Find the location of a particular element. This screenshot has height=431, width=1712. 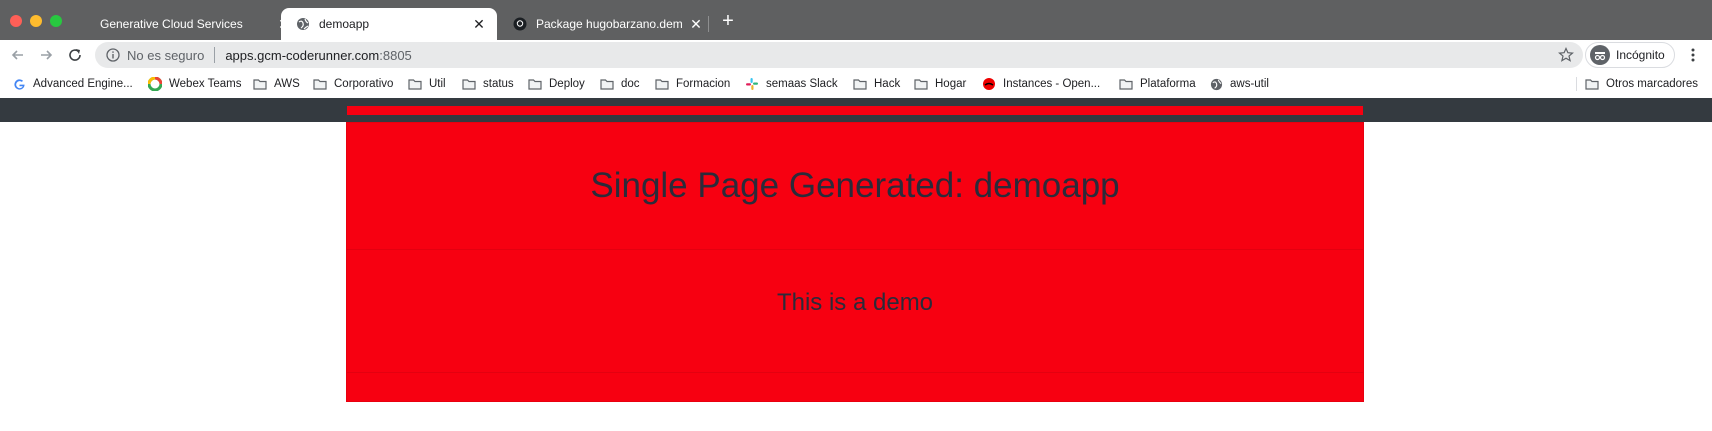

page-heading: Single Page Generated: demoapp is located at coordinates (855, 185).